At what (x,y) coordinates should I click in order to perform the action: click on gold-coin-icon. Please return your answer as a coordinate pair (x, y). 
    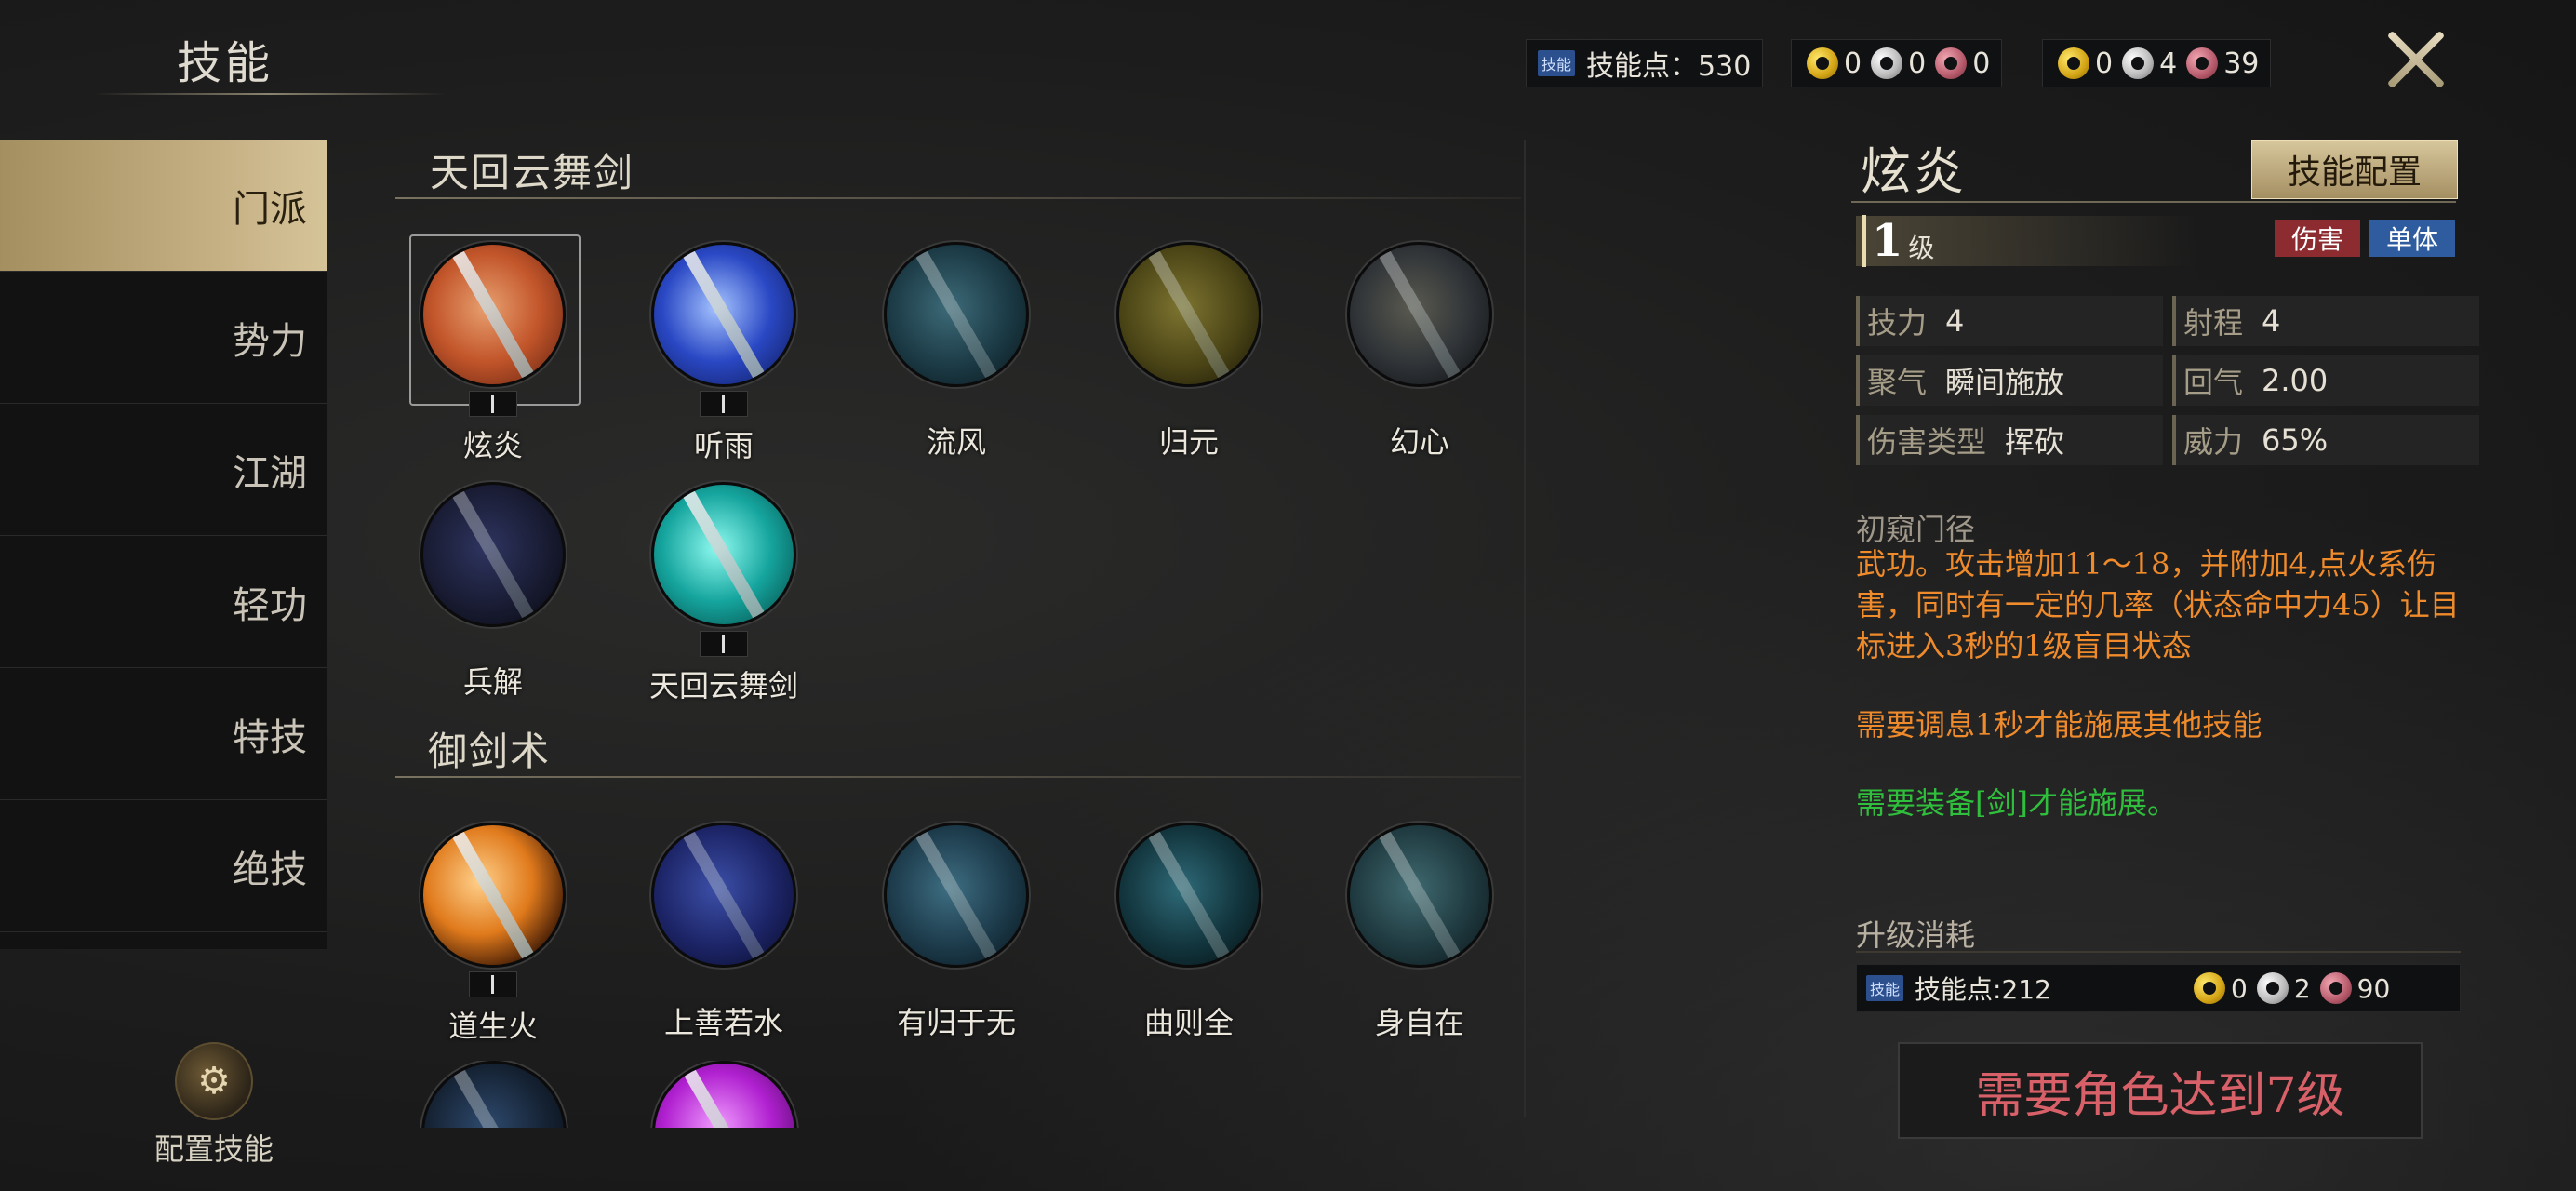
    Looking at the image, I should click on (2210, 988).